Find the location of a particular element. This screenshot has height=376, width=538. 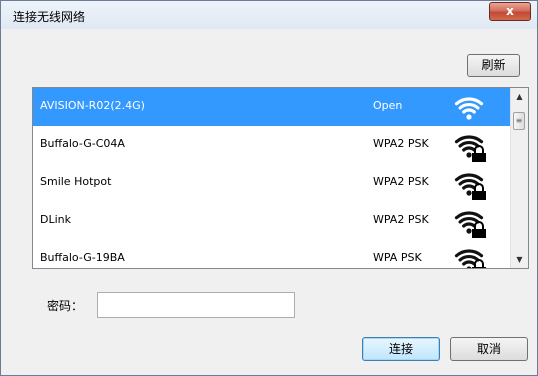

network-ssid: DLink is located at coordinates (55, 219).